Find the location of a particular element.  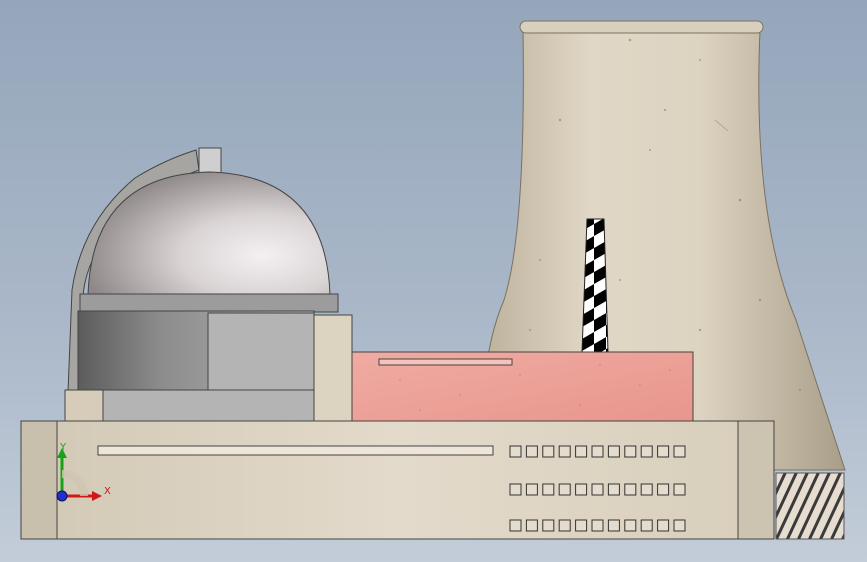

reactor-vent-pipe is located at coordinates (210, 160).